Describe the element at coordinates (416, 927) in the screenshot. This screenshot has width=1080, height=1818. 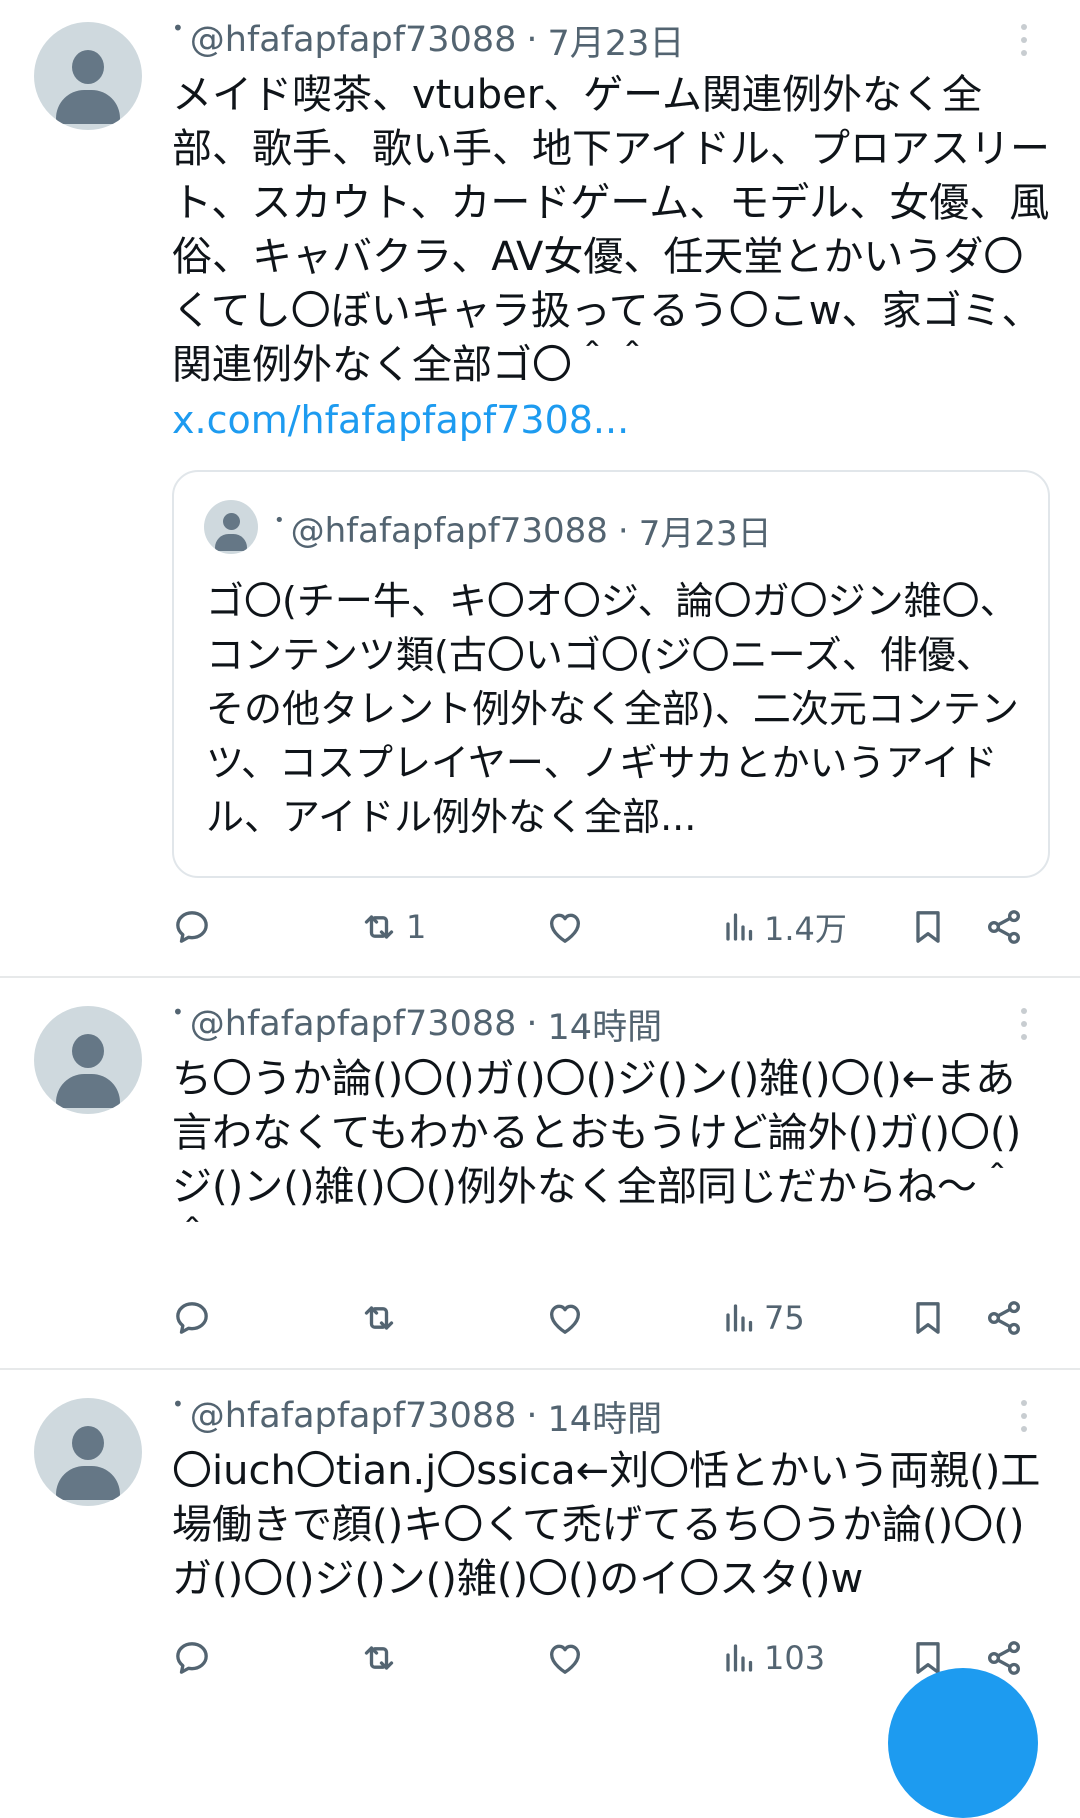
I see `retweet-count: 1` at that location.